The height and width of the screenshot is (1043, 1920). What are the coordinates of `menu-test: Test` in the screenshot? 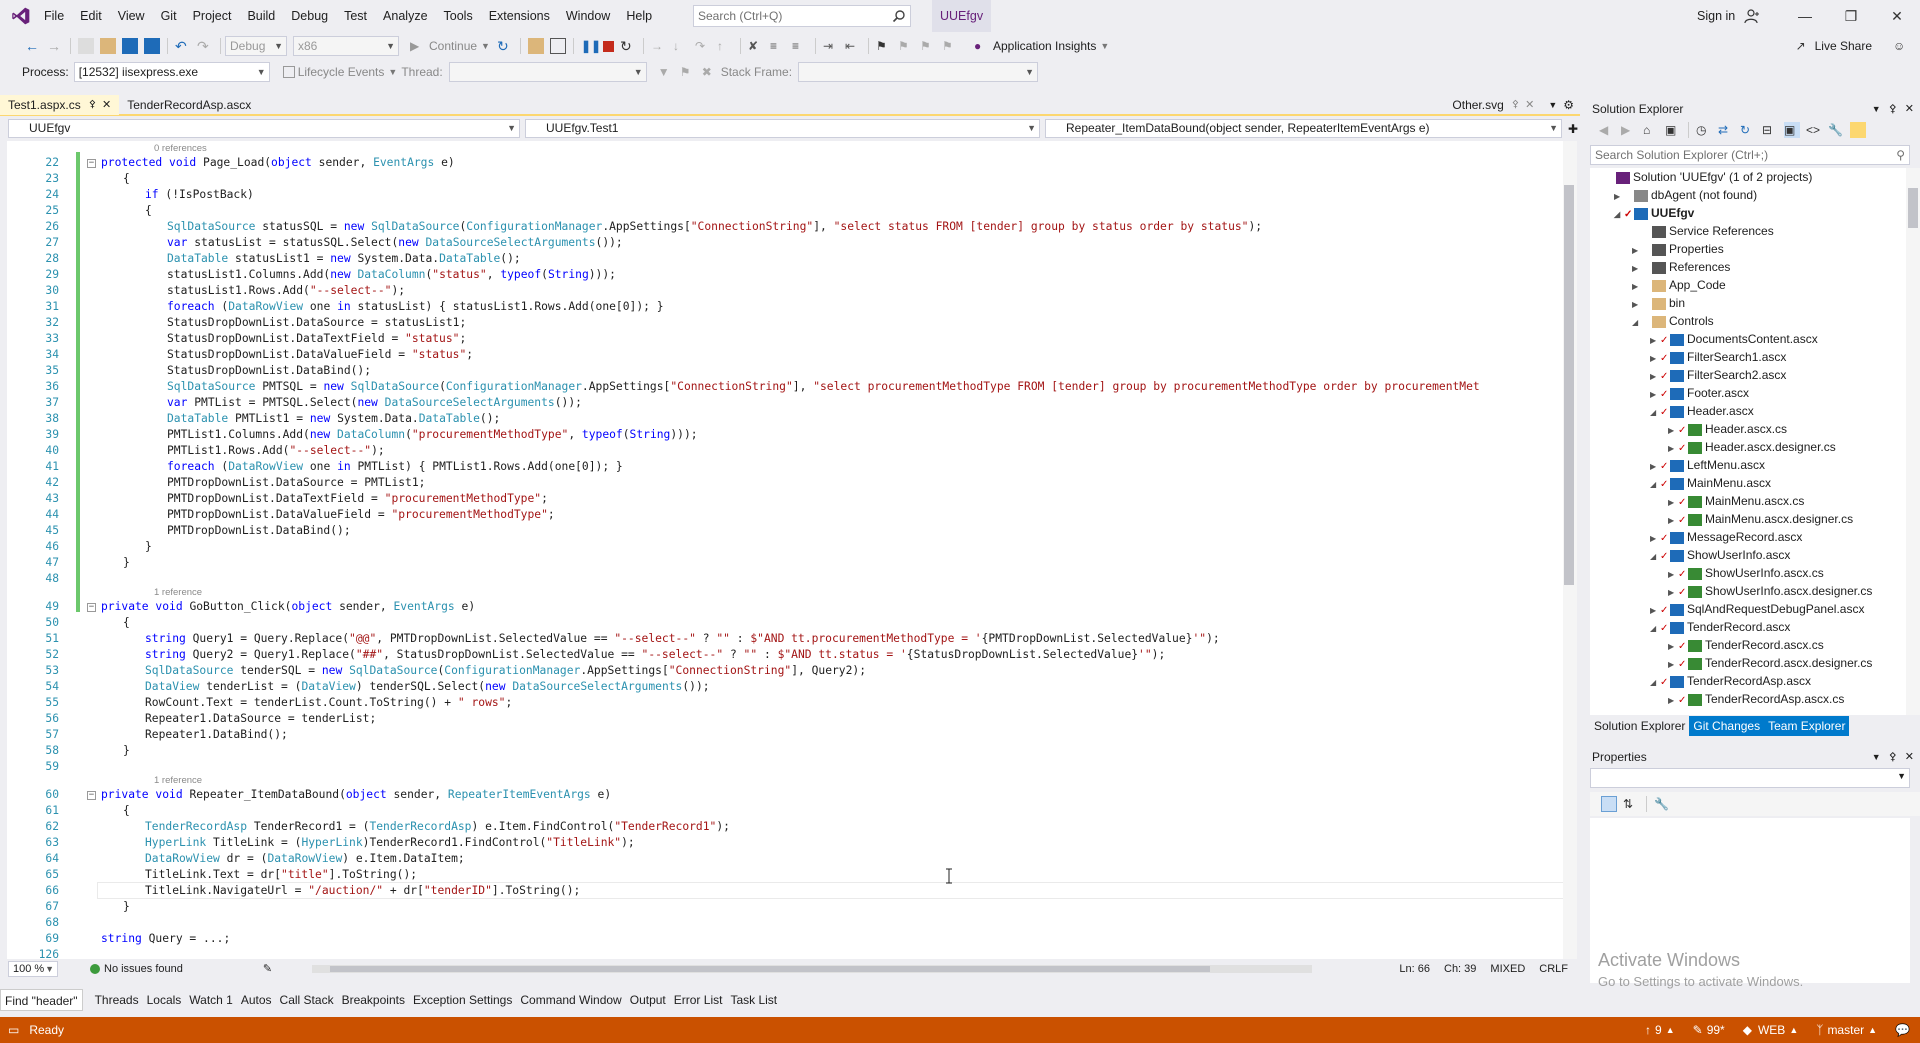 It's located at (355, 16).